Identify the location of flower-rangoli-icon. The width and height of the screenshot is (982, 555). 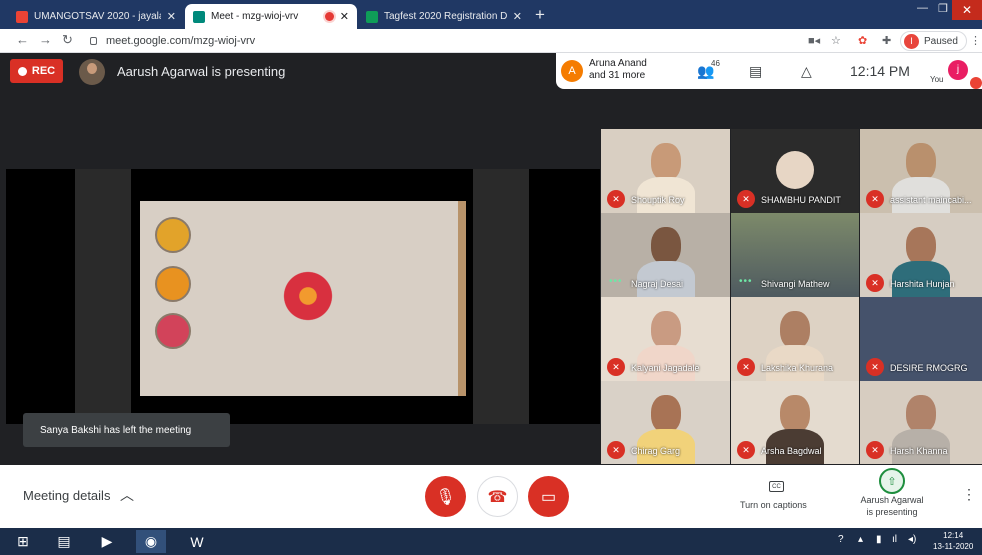
(308, 296).